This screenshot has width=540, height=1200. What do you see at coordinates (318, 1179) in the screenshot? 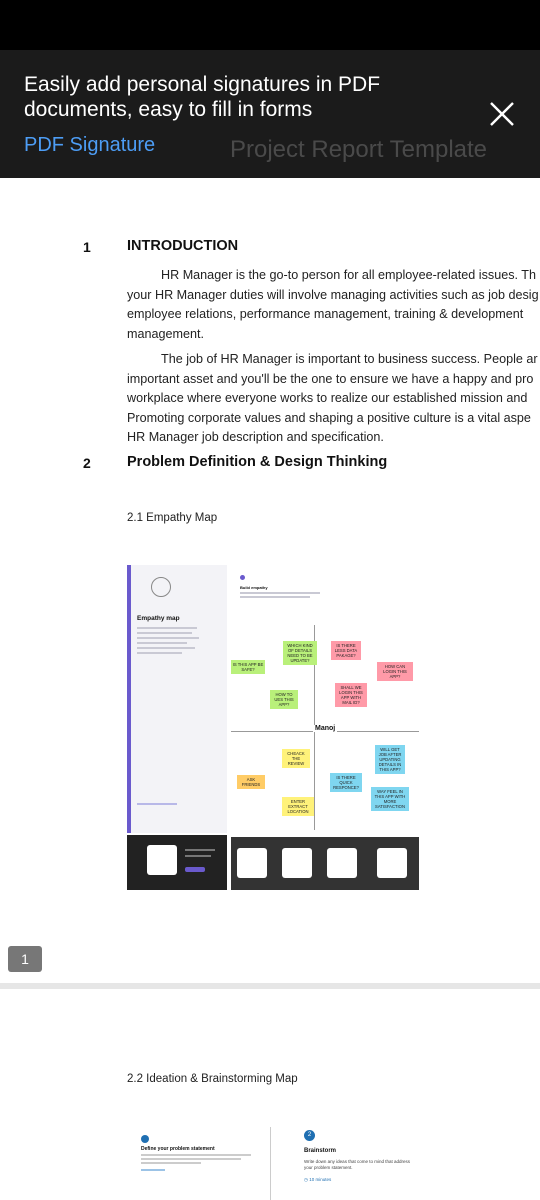
I see `step-2-time: ◷ 10 minutes` at bounding box center [318, 1179].